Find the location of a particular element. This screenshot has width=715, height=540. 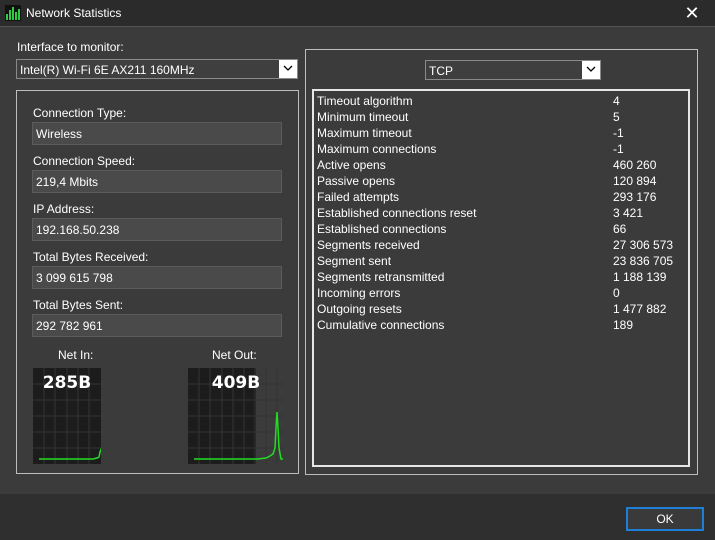

stat-value: 3 421 is located at coordinates (628, 213).